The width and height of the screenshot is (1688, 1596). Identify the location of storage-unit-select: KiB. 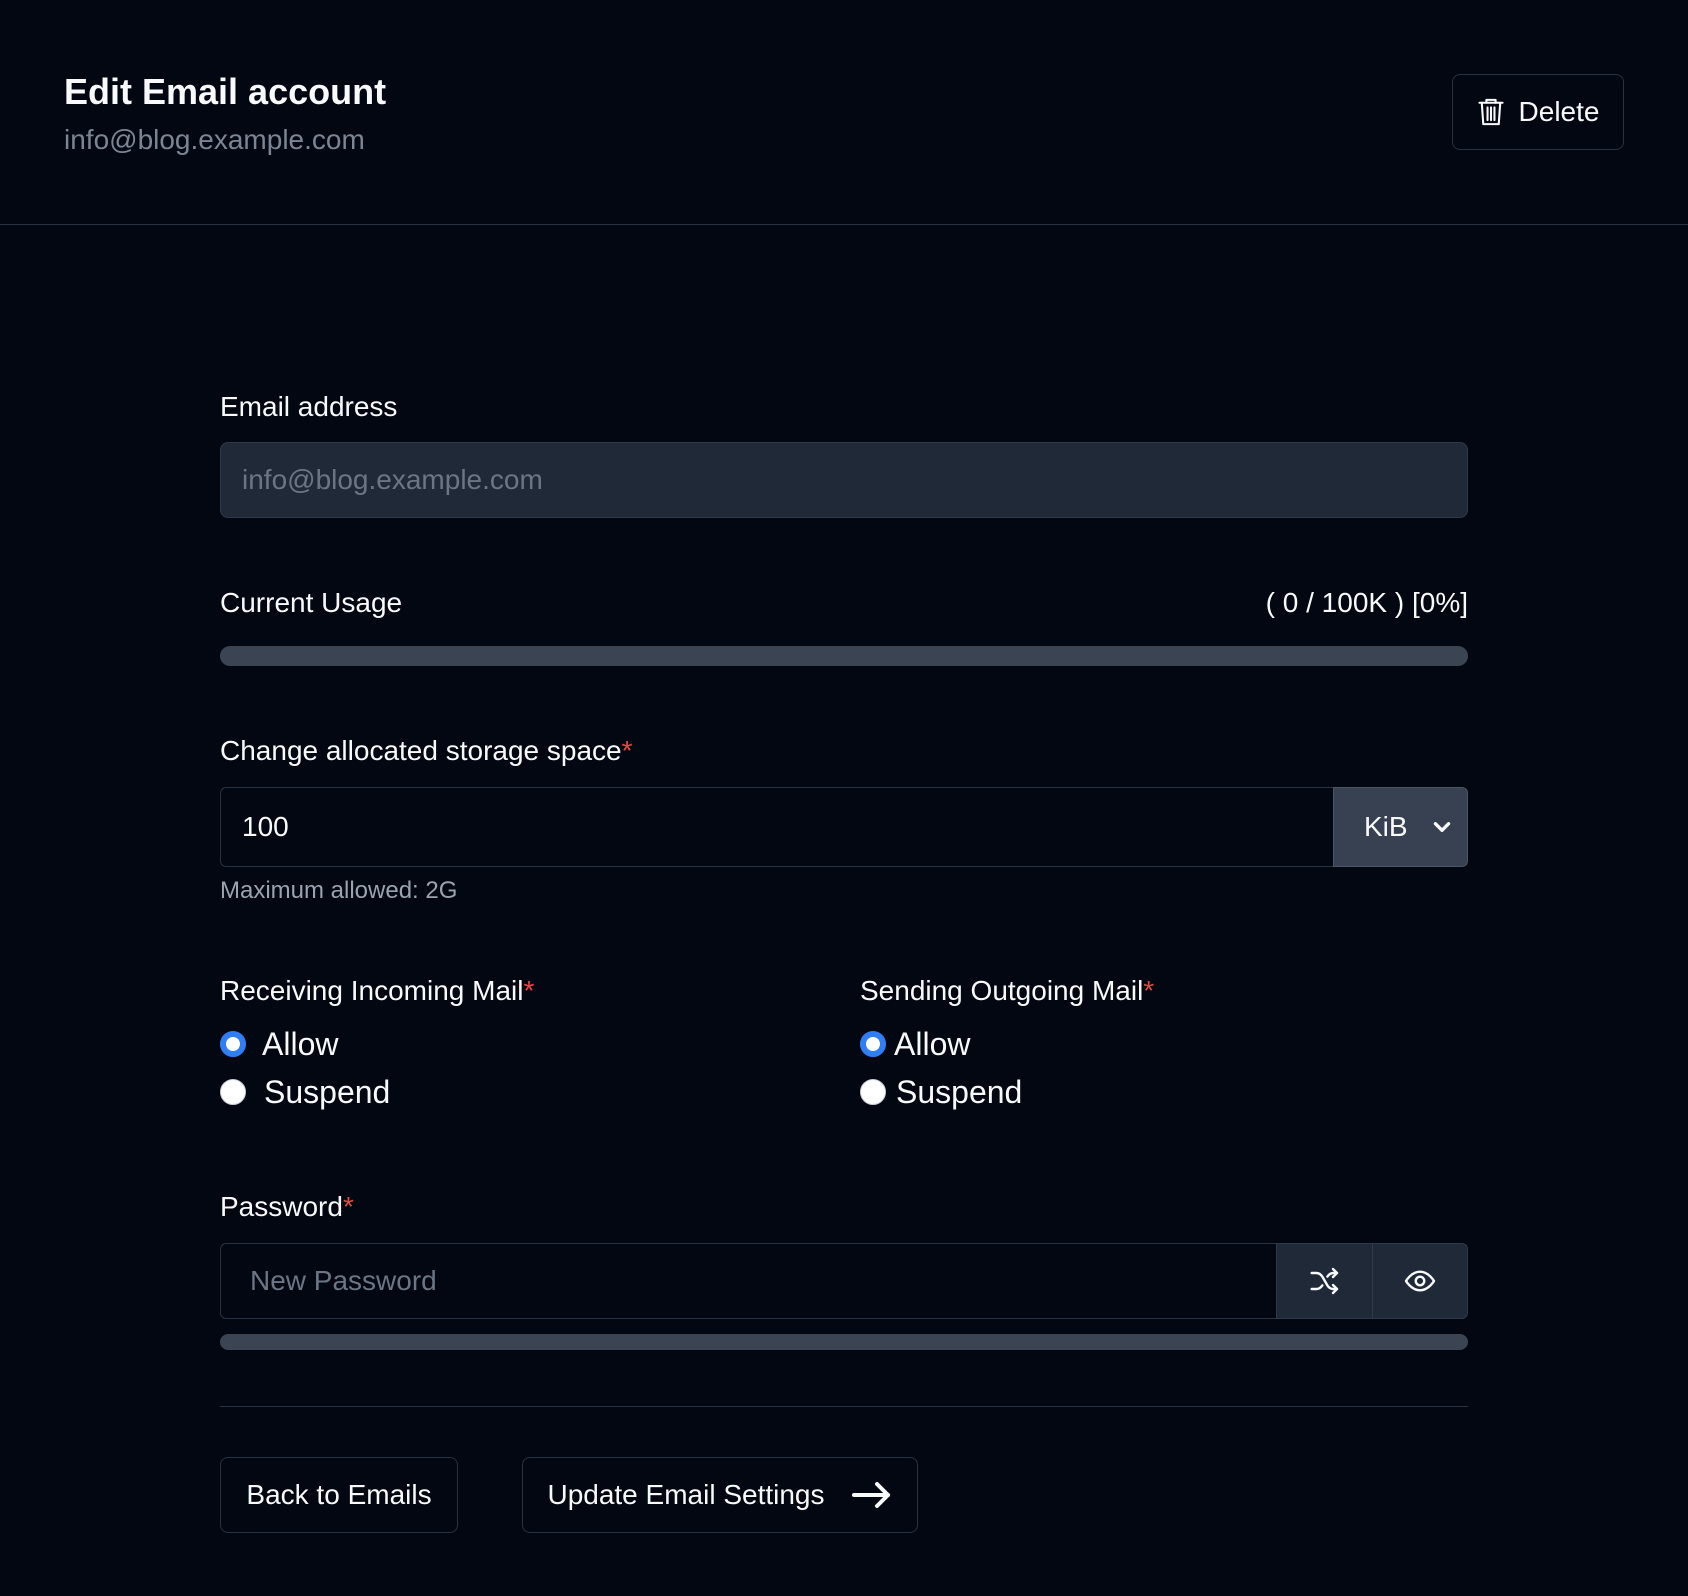
(1400, 827).